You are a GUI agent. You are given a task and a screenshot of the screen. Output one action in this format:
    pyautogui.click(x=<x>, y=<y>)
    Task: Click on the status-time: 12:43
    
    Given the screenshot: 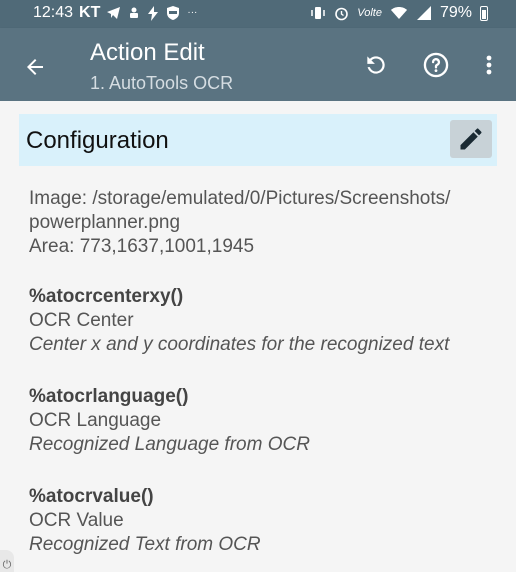 What is the action you would take?
    pyautogui.click(x=53, y=12)
    